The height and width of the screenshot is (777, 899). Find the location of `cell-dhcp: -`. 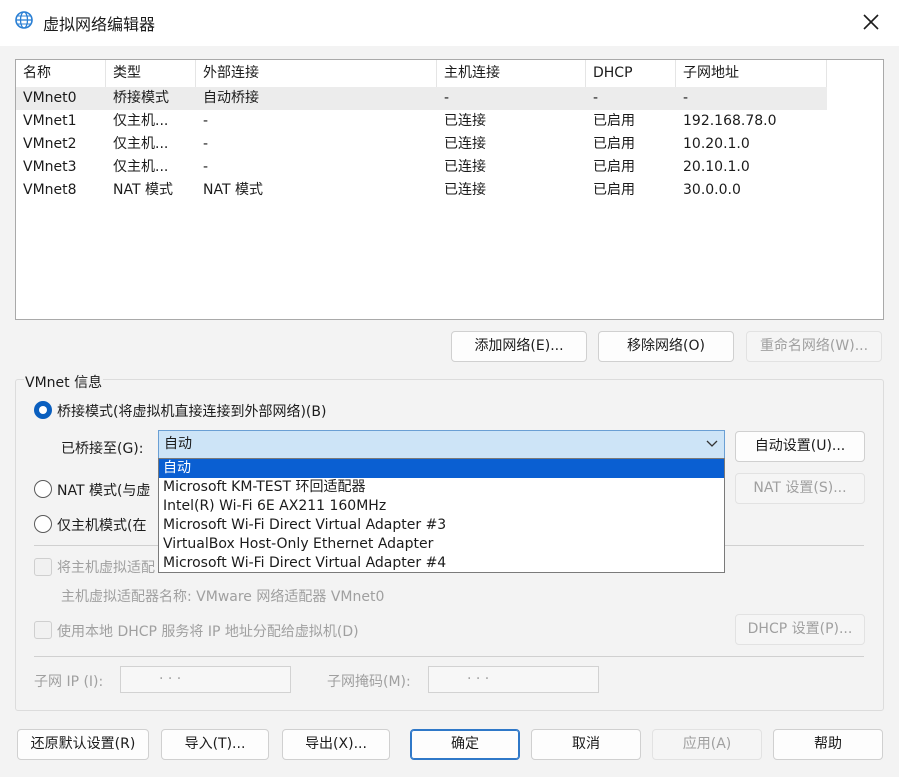

cell-dhcp: - is located at coordinates (596, 98).